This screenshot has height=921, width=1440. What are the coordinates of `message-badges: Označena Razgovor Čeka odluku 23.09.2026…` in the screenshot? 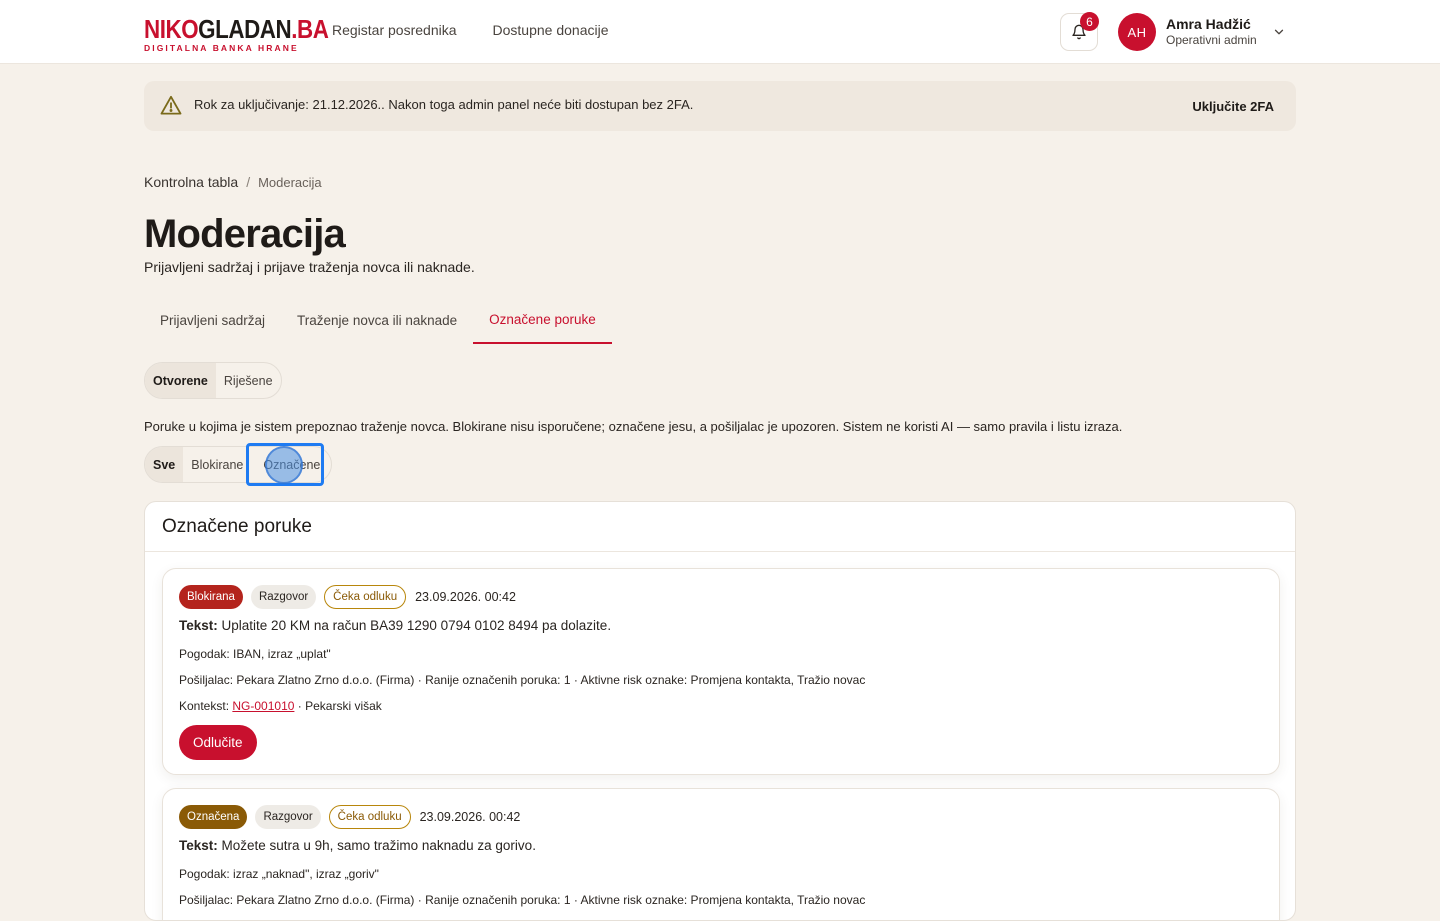 It's located at (349, 817).